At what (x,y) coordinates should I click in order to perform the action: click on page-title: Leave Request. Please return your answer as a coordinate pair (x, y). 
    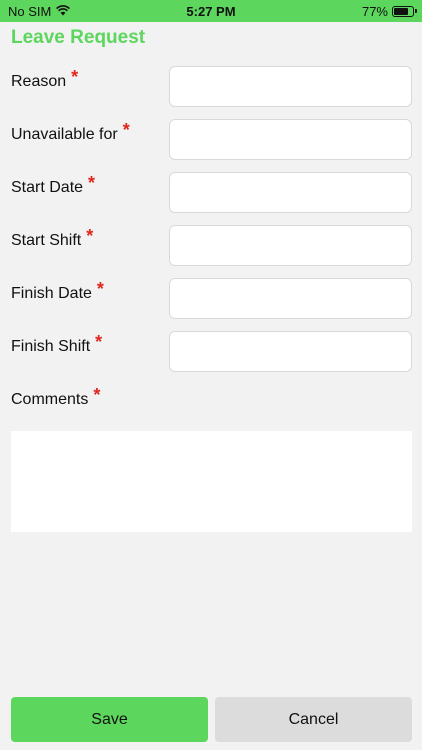
    Looking at the image, I should click on (78, 37).